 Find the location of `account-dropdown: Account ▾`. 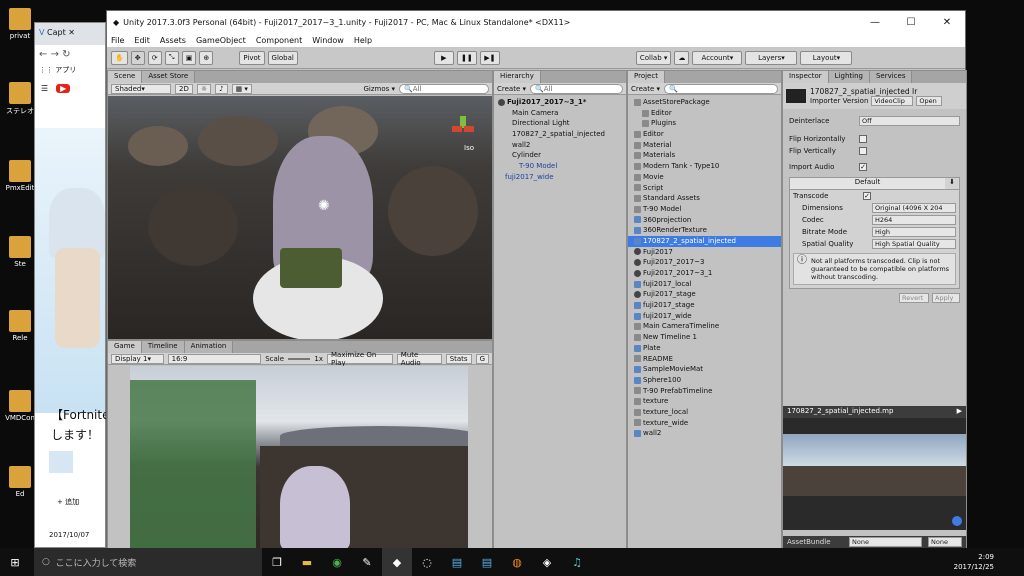

account-dropdown: Account ▾ is located at coordinates (717, 57).